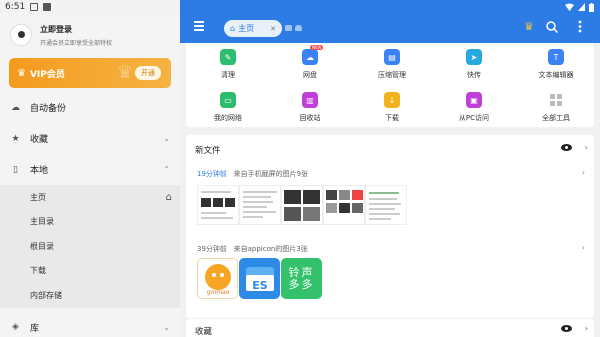 Image resolution: width=600 pixels, height=337 pixels. I want to click on tool-all-tools: 全部工具, so click(556, 107).